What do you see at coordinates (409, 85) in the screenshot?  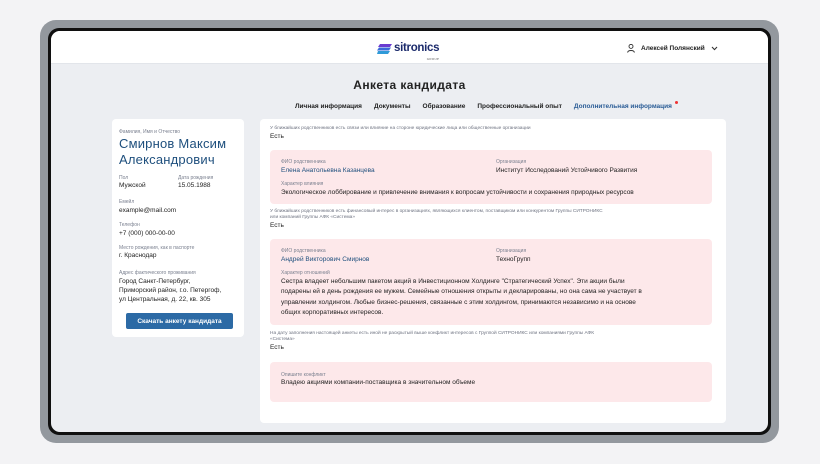 I see `page-title: Анкета кандидата` at bounding box center [409, 85].